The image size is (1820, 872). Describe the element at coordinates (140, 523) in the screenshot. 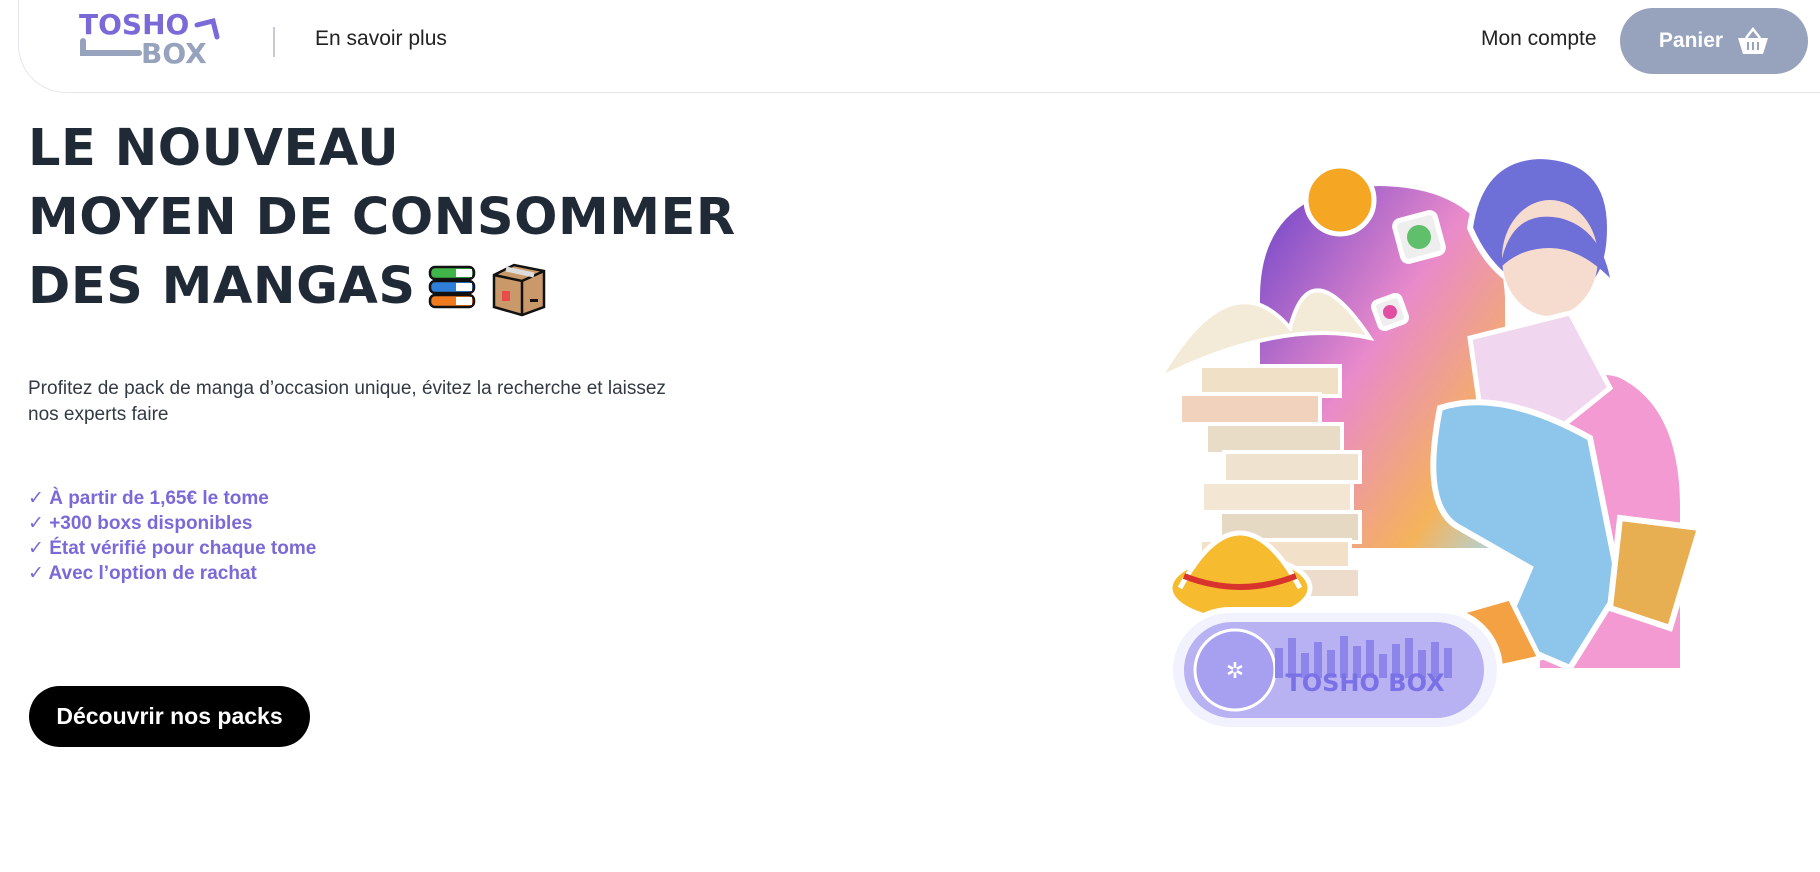

I see `feature-item: ✓ +300 boxs disponibles` at that location.